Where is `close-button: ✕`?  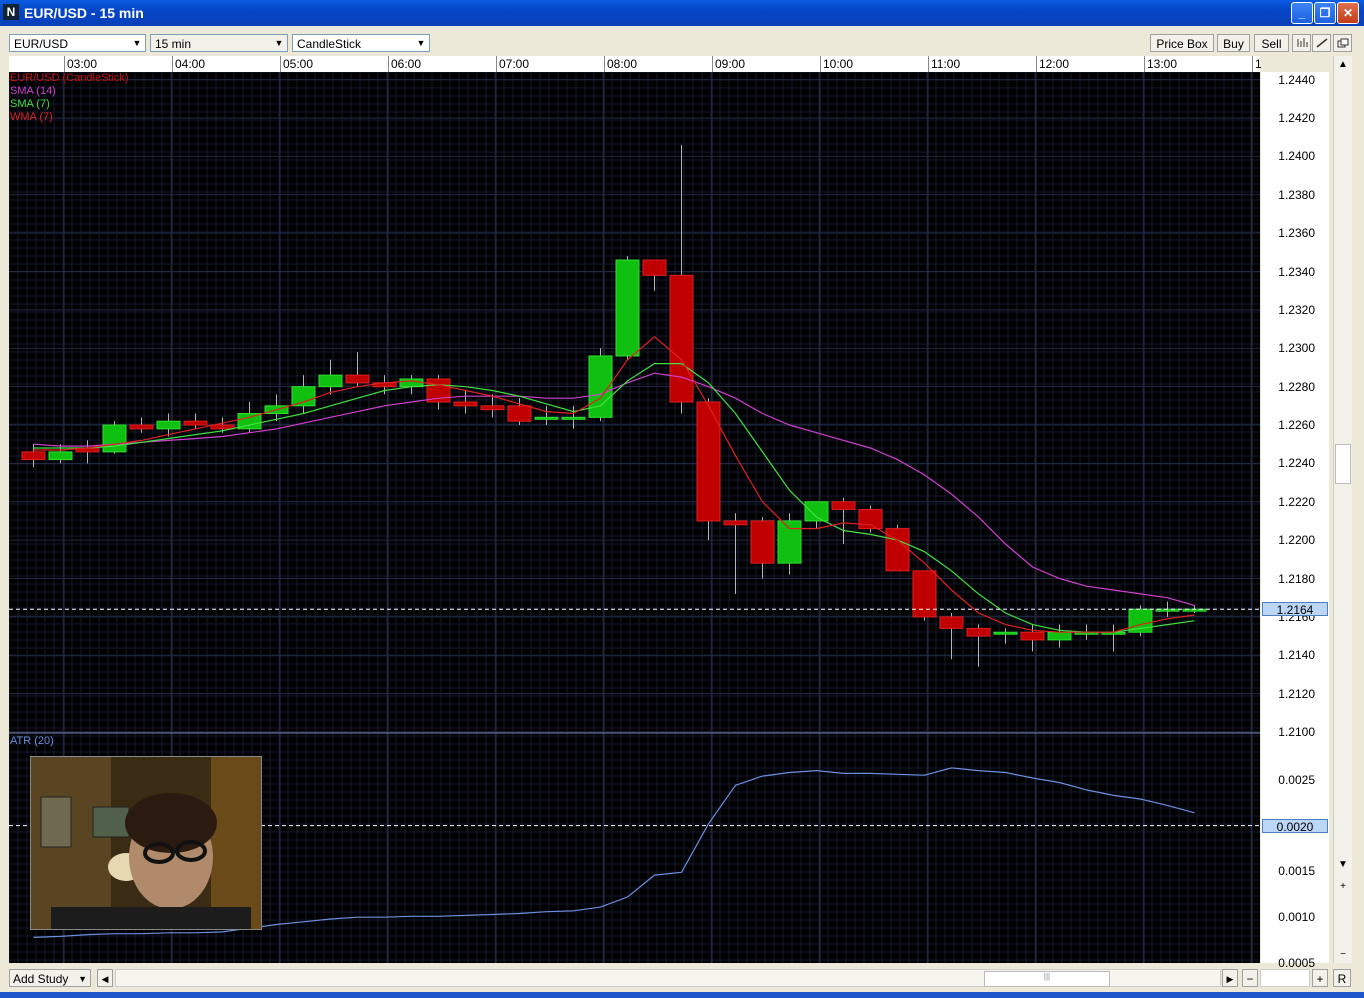
close-button: ✕ is located at coordinates (1348, 13).